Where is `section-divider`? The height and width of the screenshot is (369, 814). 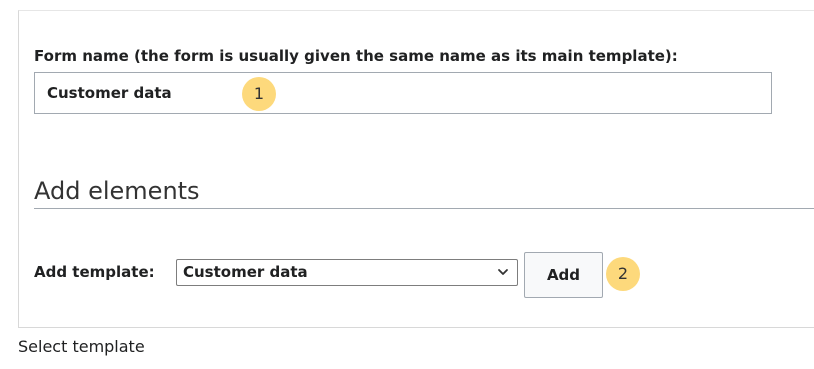 section-divider is located at coordinates (424, 208).